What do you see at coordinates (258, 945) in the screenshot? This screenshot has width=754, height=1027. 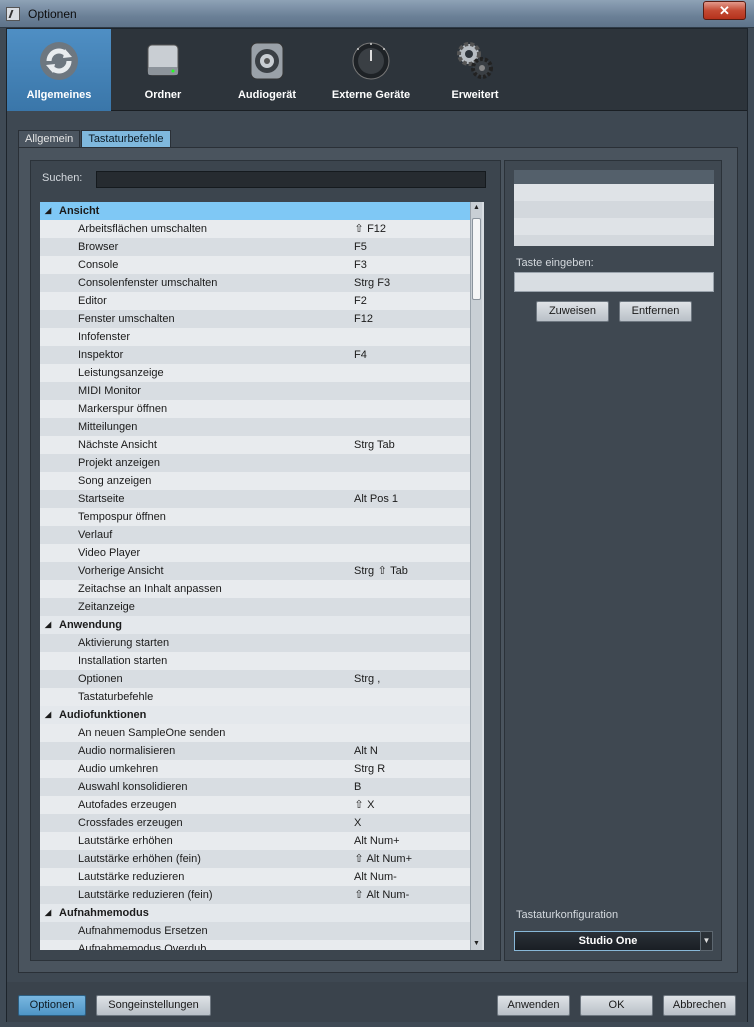 I see `shortcut-row: Aufnahmemodus Overdub` at bounding box center [258, 945].